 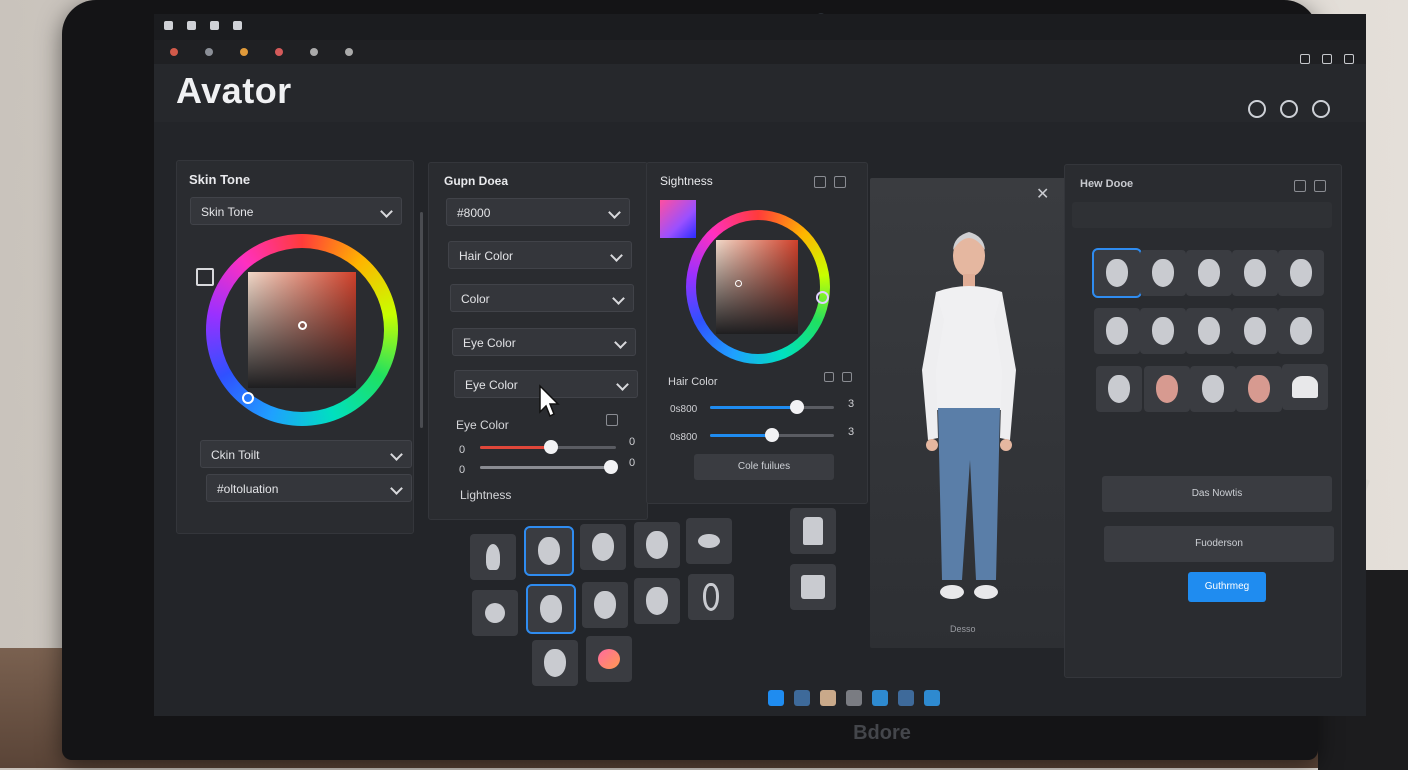 I want to click on slider-min-value: 0s800, so click(x=684, y=409).